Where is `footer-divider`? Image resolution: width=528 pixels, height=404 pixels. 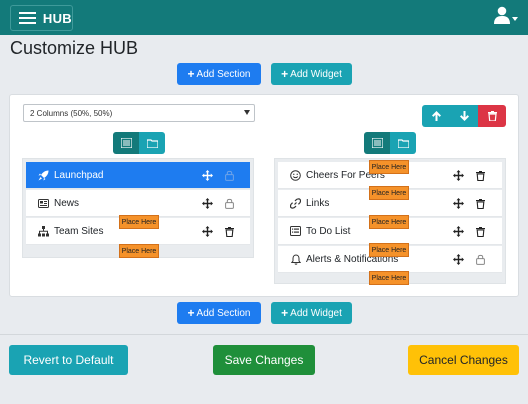
footer-divider is located at coordinates (264, 334).